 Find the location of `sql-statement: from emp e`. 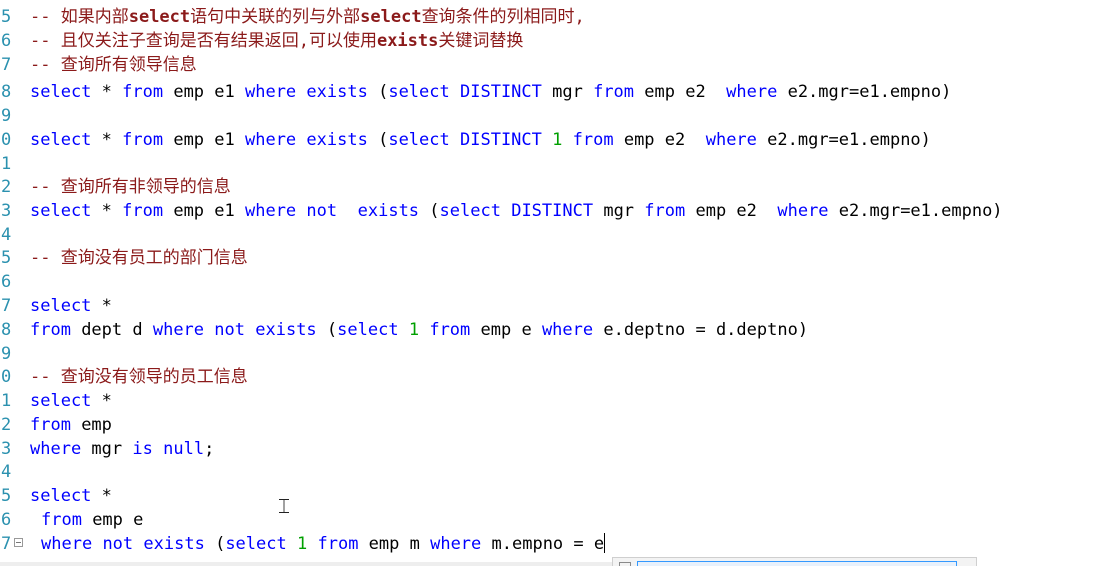

sql-statement: from emp e is located at coordinates (92, 520).